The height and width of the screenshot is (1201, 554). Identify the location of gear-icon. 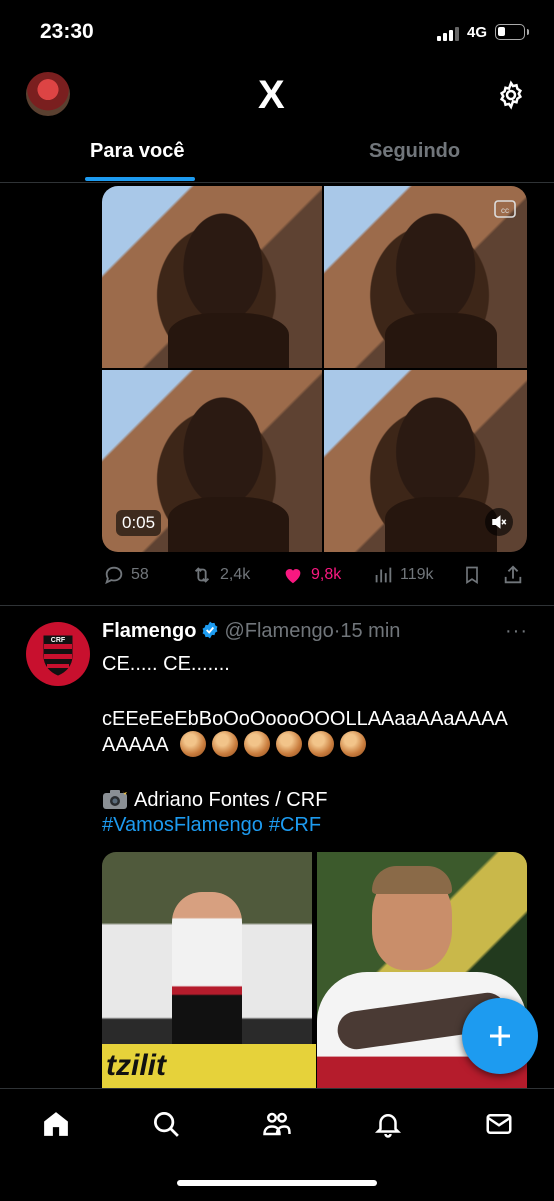
(511, 95).